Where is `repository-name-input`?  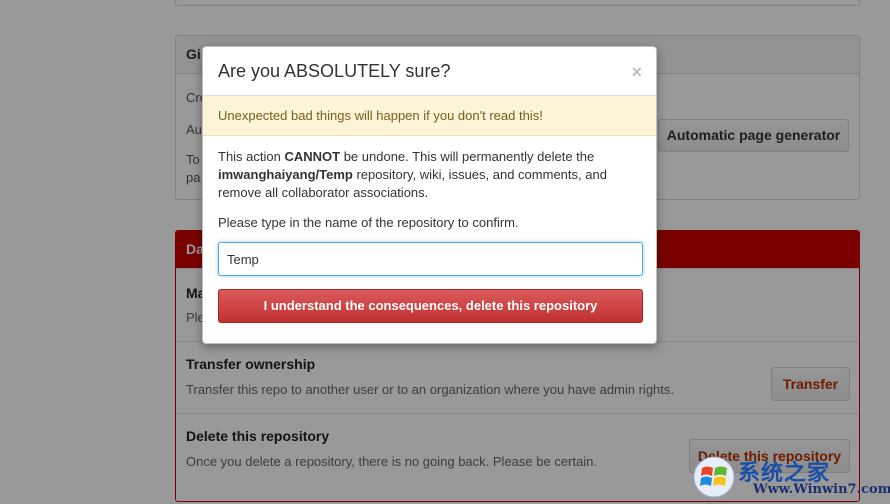
repository-name-input is located at coordinates (430, 259).